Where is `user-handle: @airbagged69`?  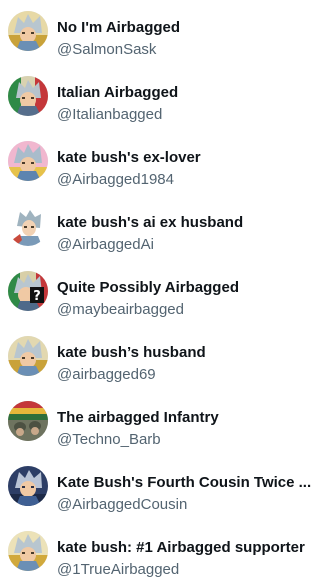 user-handle: @airbagged69 is located at coordinates (106, 374).